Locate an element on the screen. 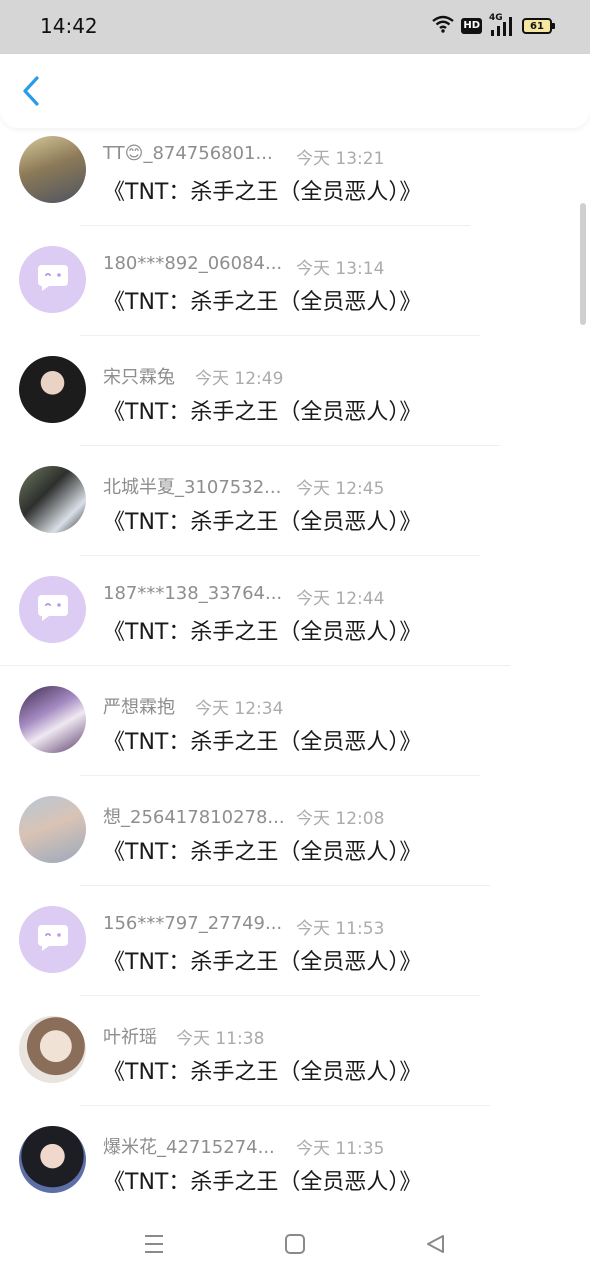 The width and height of the screenshot is (590, 1280). timestamp: 今天 13:14 is located at coordinates (340, 269).